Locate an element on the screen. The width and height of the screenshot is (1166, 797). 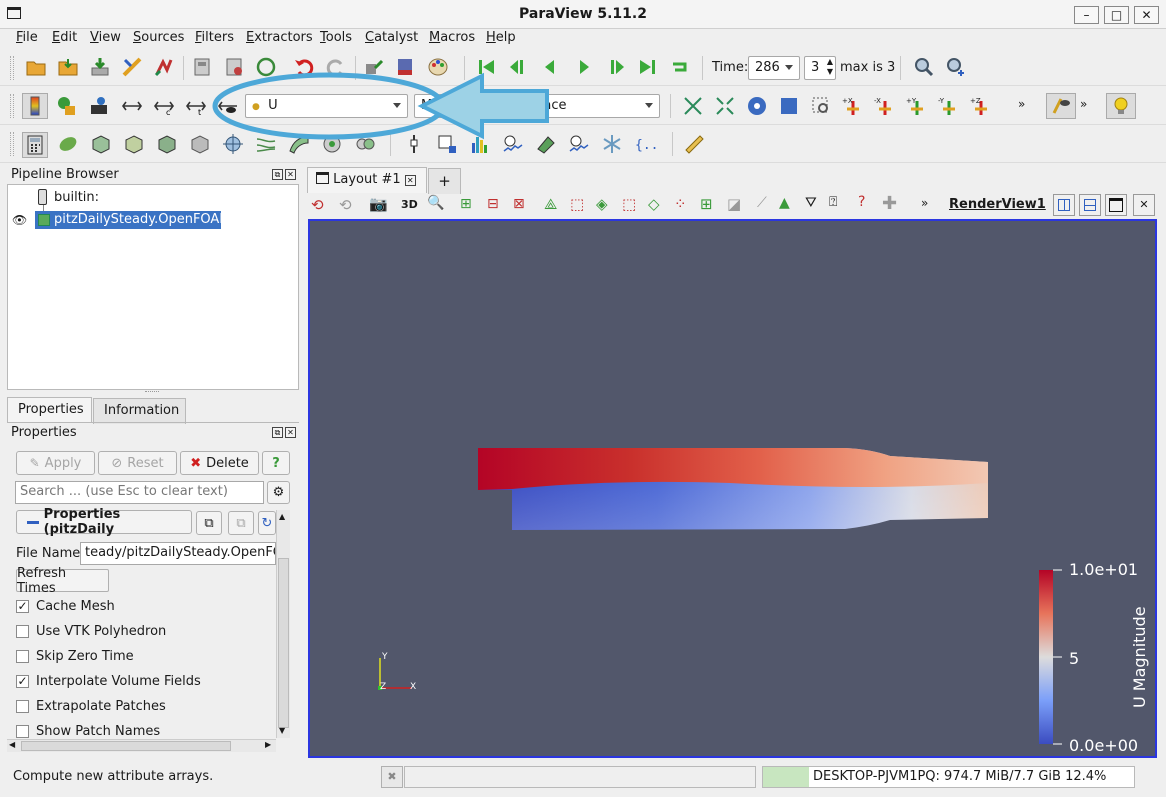
state-load-icon is located at coordinates (202, 67).